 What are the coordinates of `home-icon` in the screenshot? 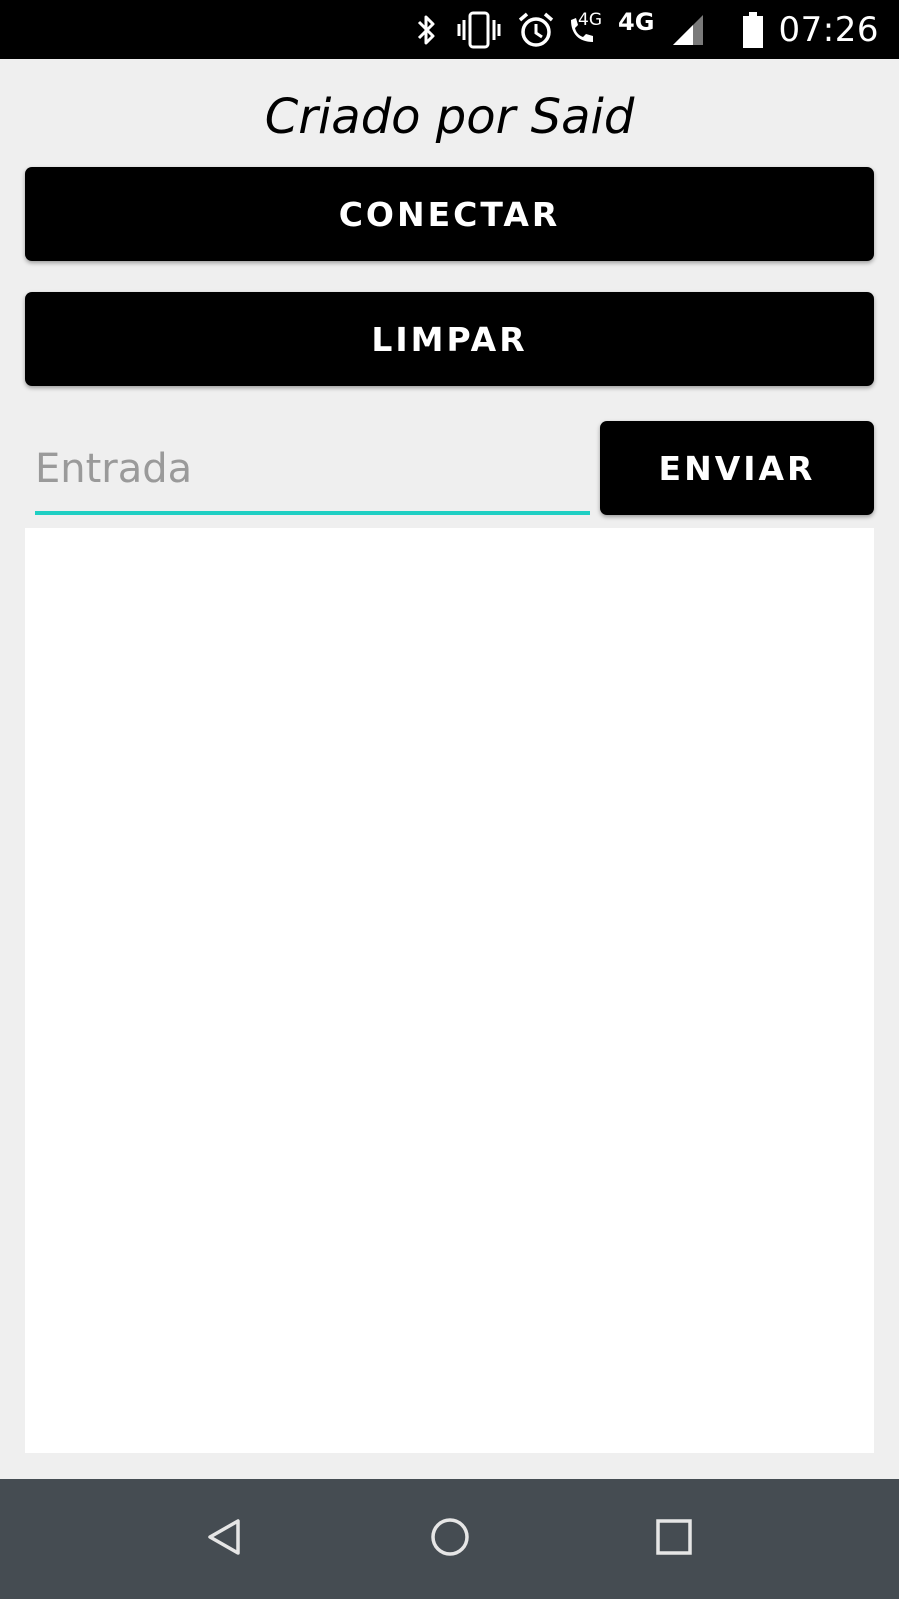 It's located at (450, 1539).